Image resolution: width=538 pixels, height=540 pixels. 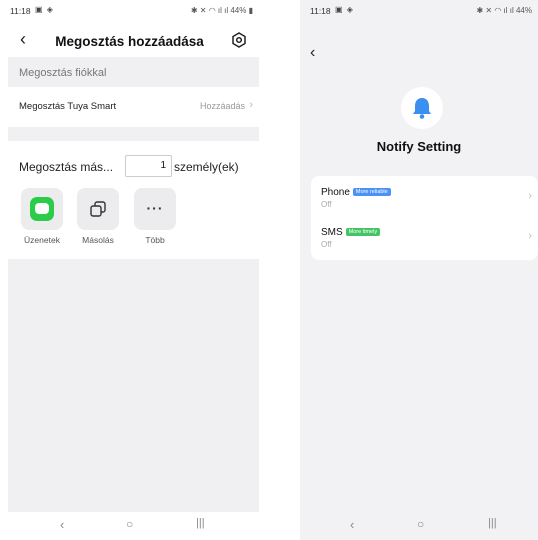 I want to click on status-bar: 11:18 ▣ ◈ ✱ ✕ ◠ ıl ıl 44% ▮, so click(x=129, y=11).